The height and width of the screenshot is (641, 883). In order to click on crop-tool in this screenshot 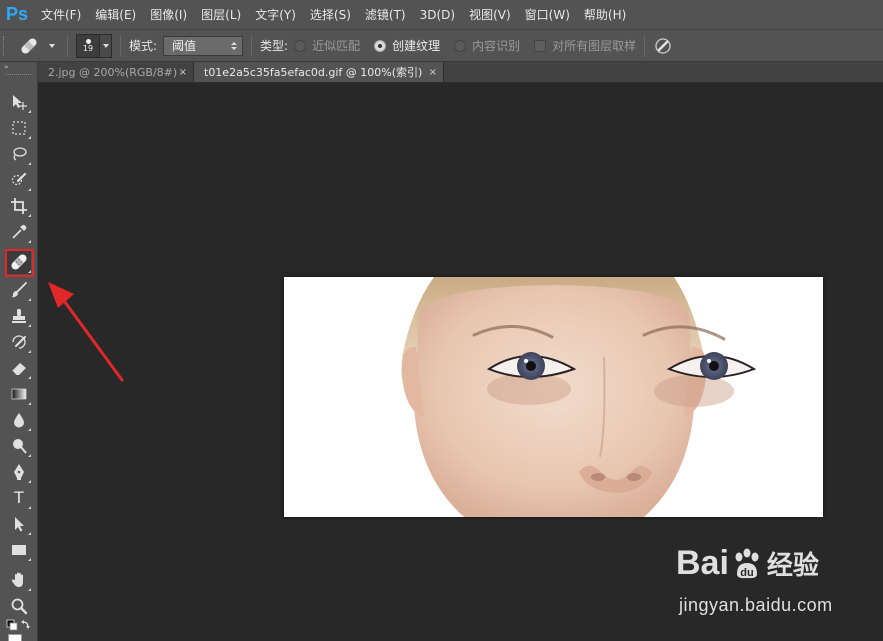, I will do `click(19, 206)`.